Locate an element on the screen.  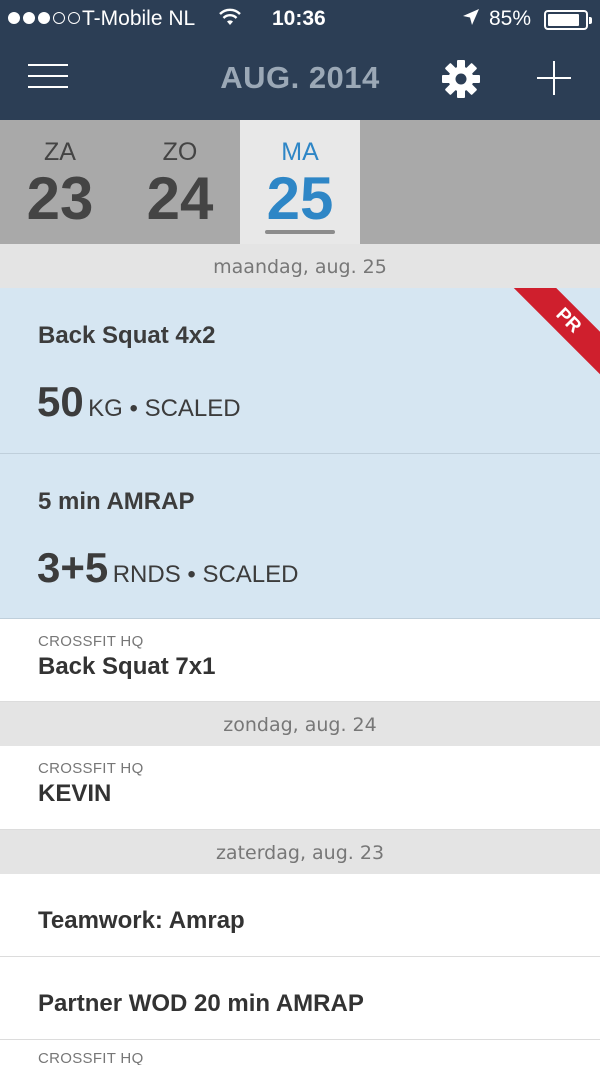
workout-row: Partner WOD 20 min AMRAP is located at coordinates (300, 998).